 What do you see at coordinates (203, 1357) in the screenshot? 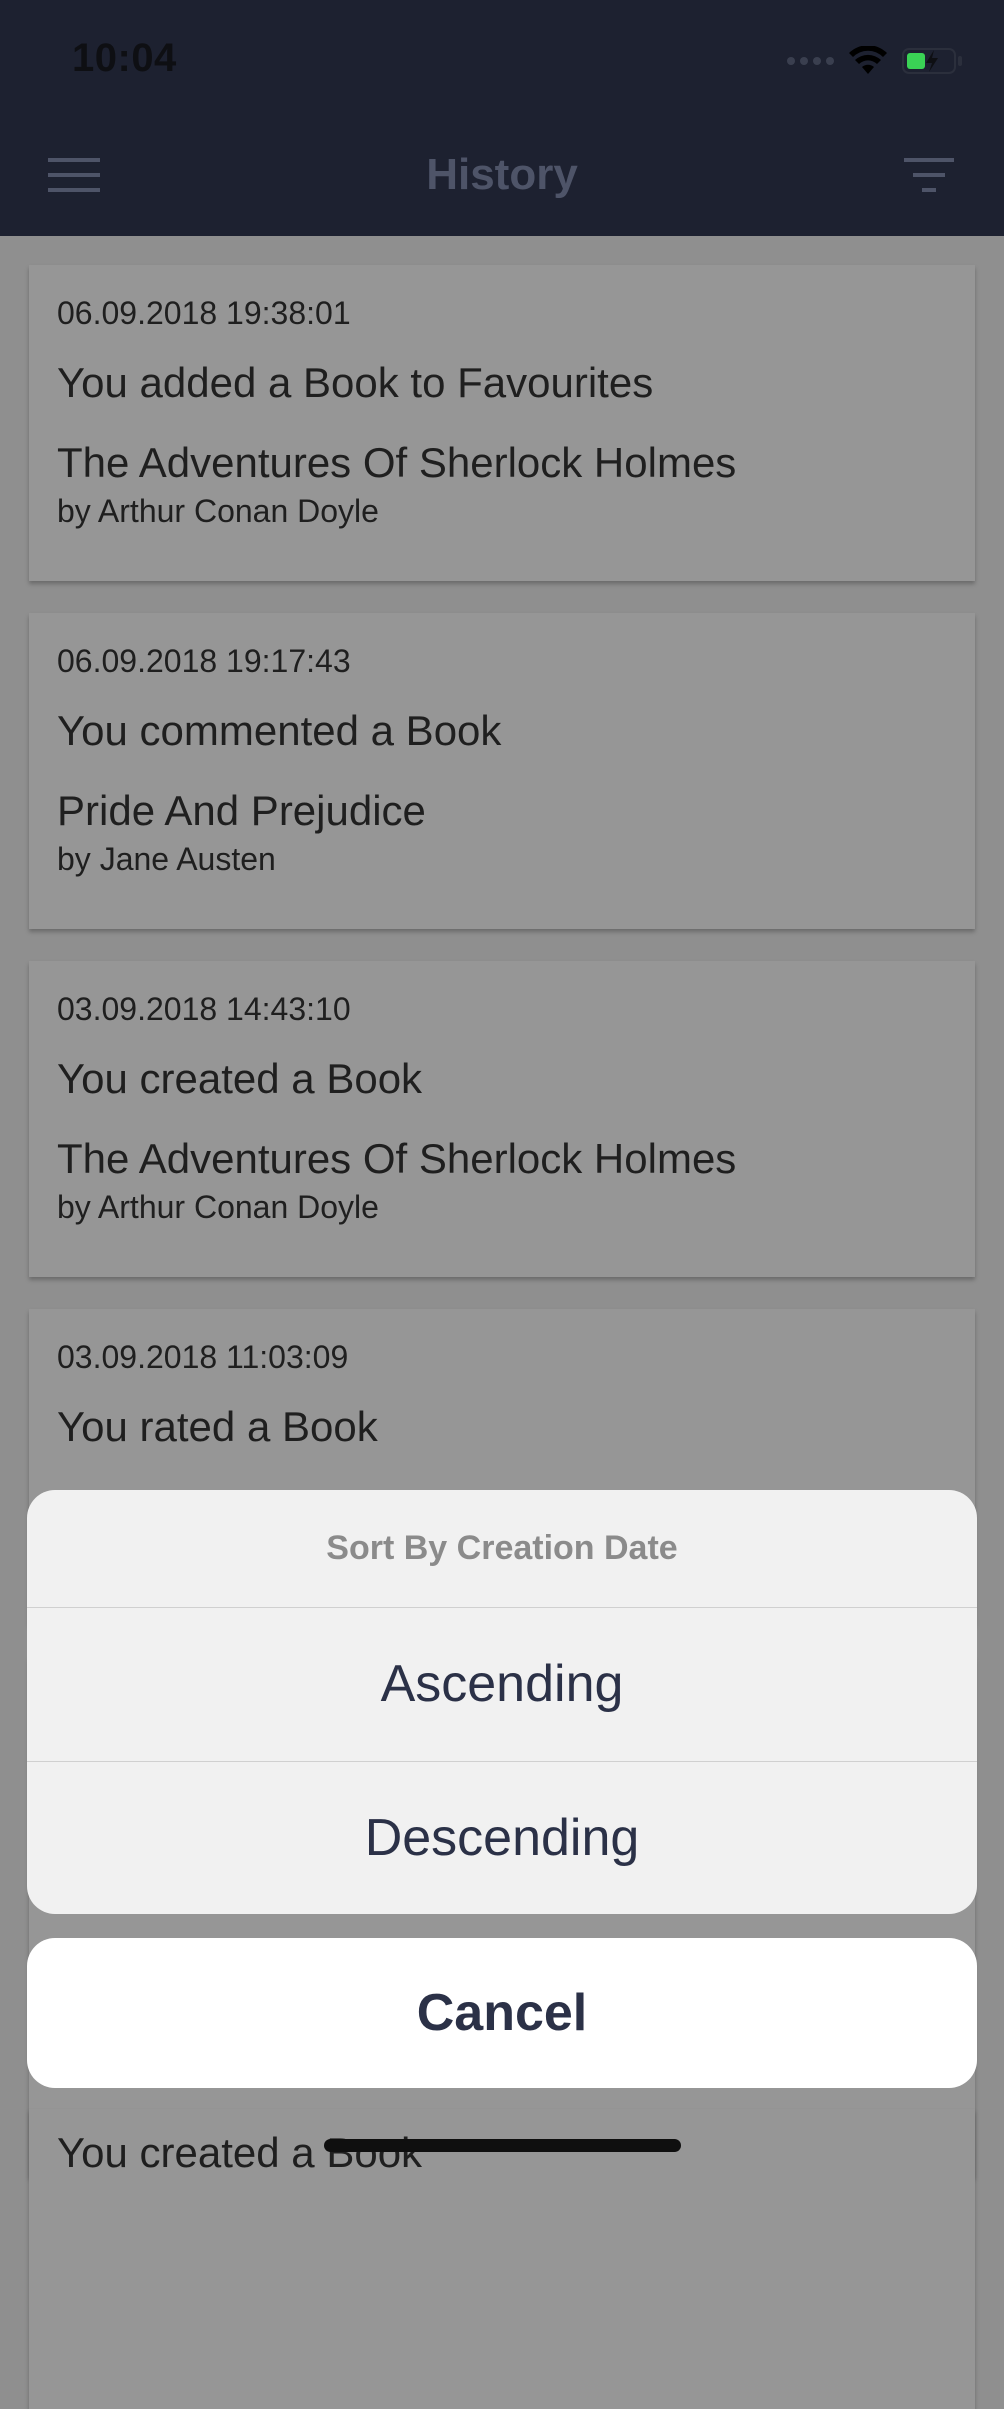
I see `history-date: 03.09.2018 11:03:09` at bounding box center [203, 1357].